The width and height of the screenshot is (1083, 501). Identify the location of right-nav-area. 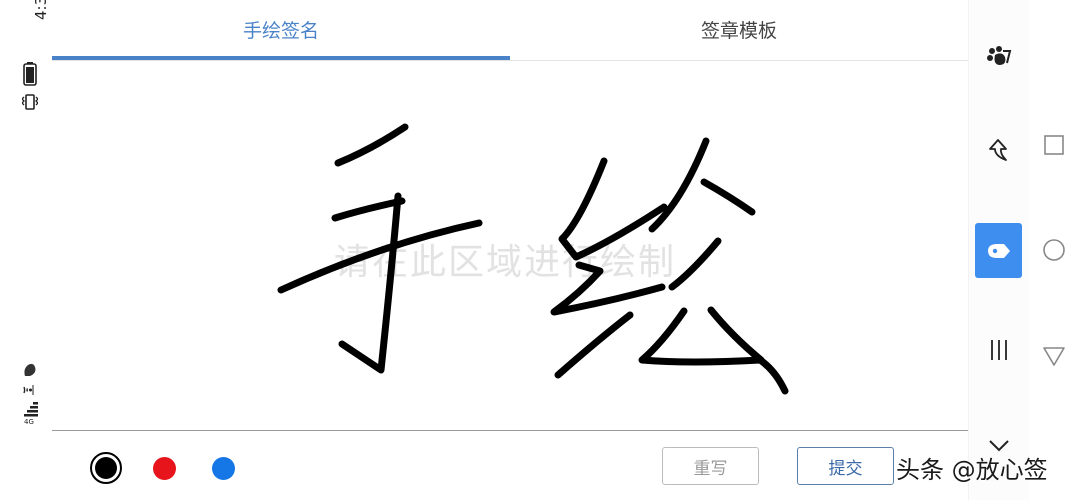
(1025, 250).